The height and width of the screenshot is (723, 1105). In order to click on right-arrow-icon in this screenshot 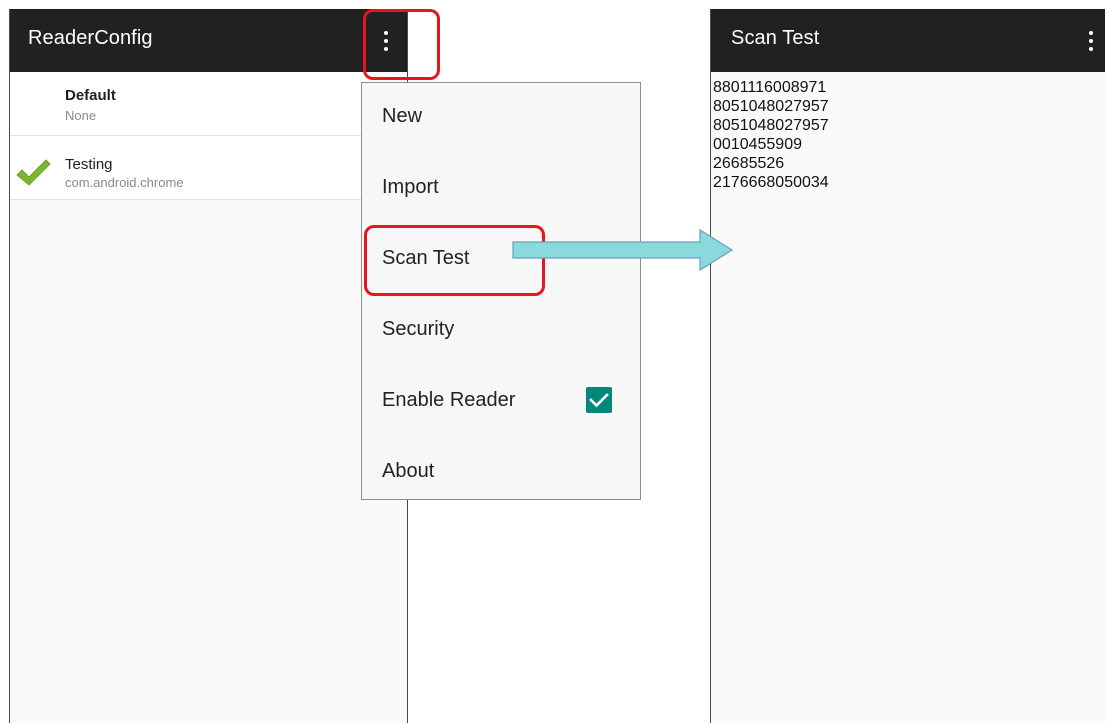, I will do `click(623, 250)`.